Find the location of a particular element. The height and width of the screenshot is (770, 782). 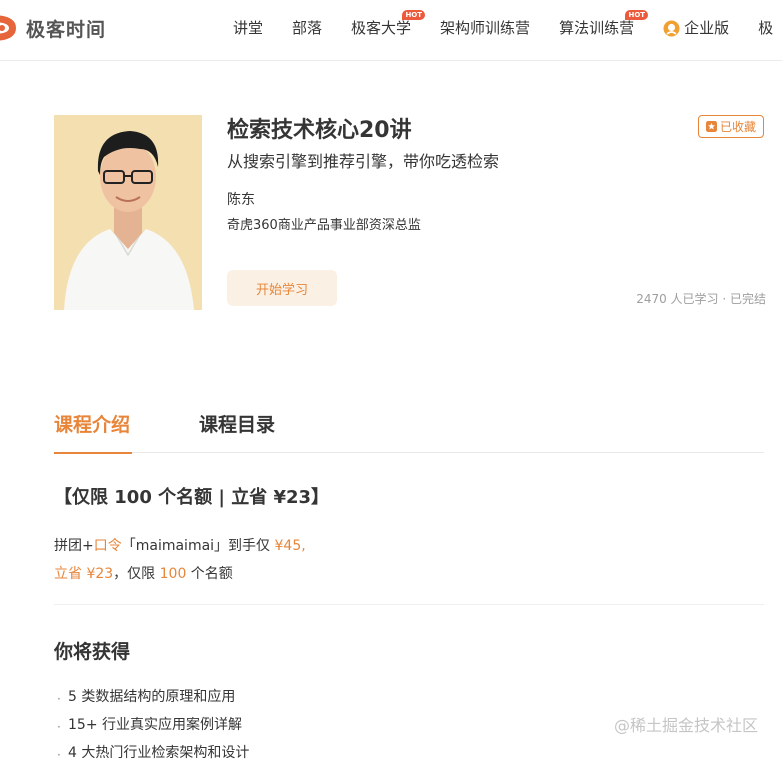

nav-item-label: 极客大学 is located at coordinates (381, 28).